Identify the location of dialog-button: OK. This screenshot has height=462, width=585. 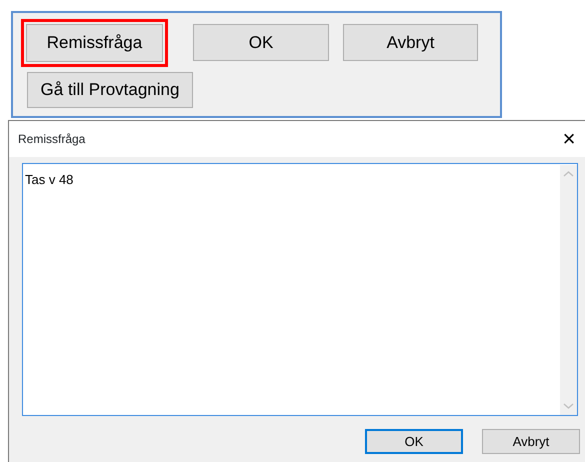
(414, 441).